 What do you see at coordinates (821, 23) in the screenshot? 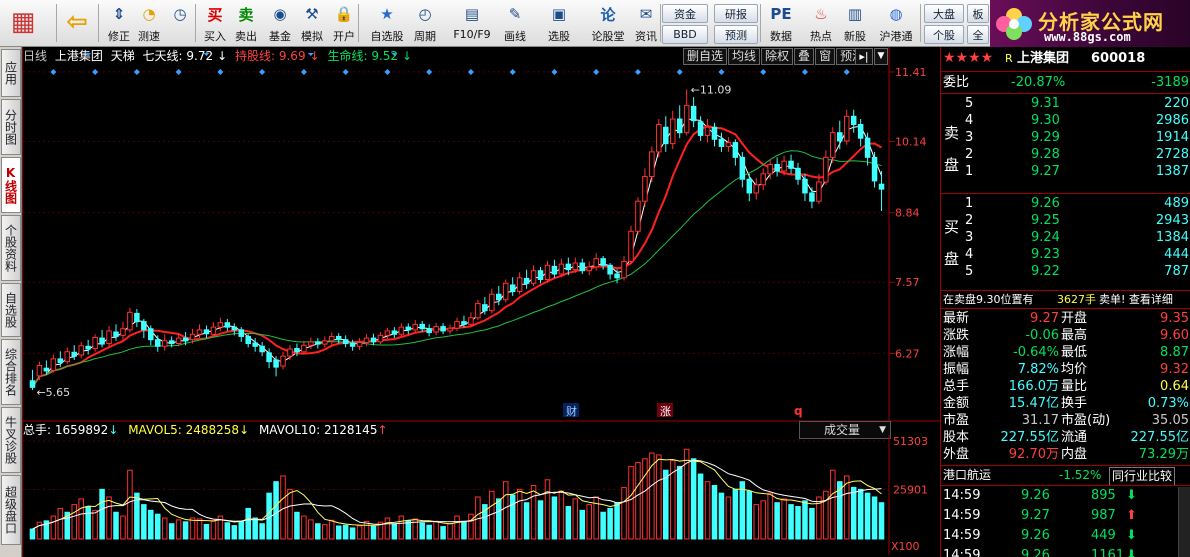
I see `toolbar-button-热点: ♨ 热点` at bounding box center [821, 23].